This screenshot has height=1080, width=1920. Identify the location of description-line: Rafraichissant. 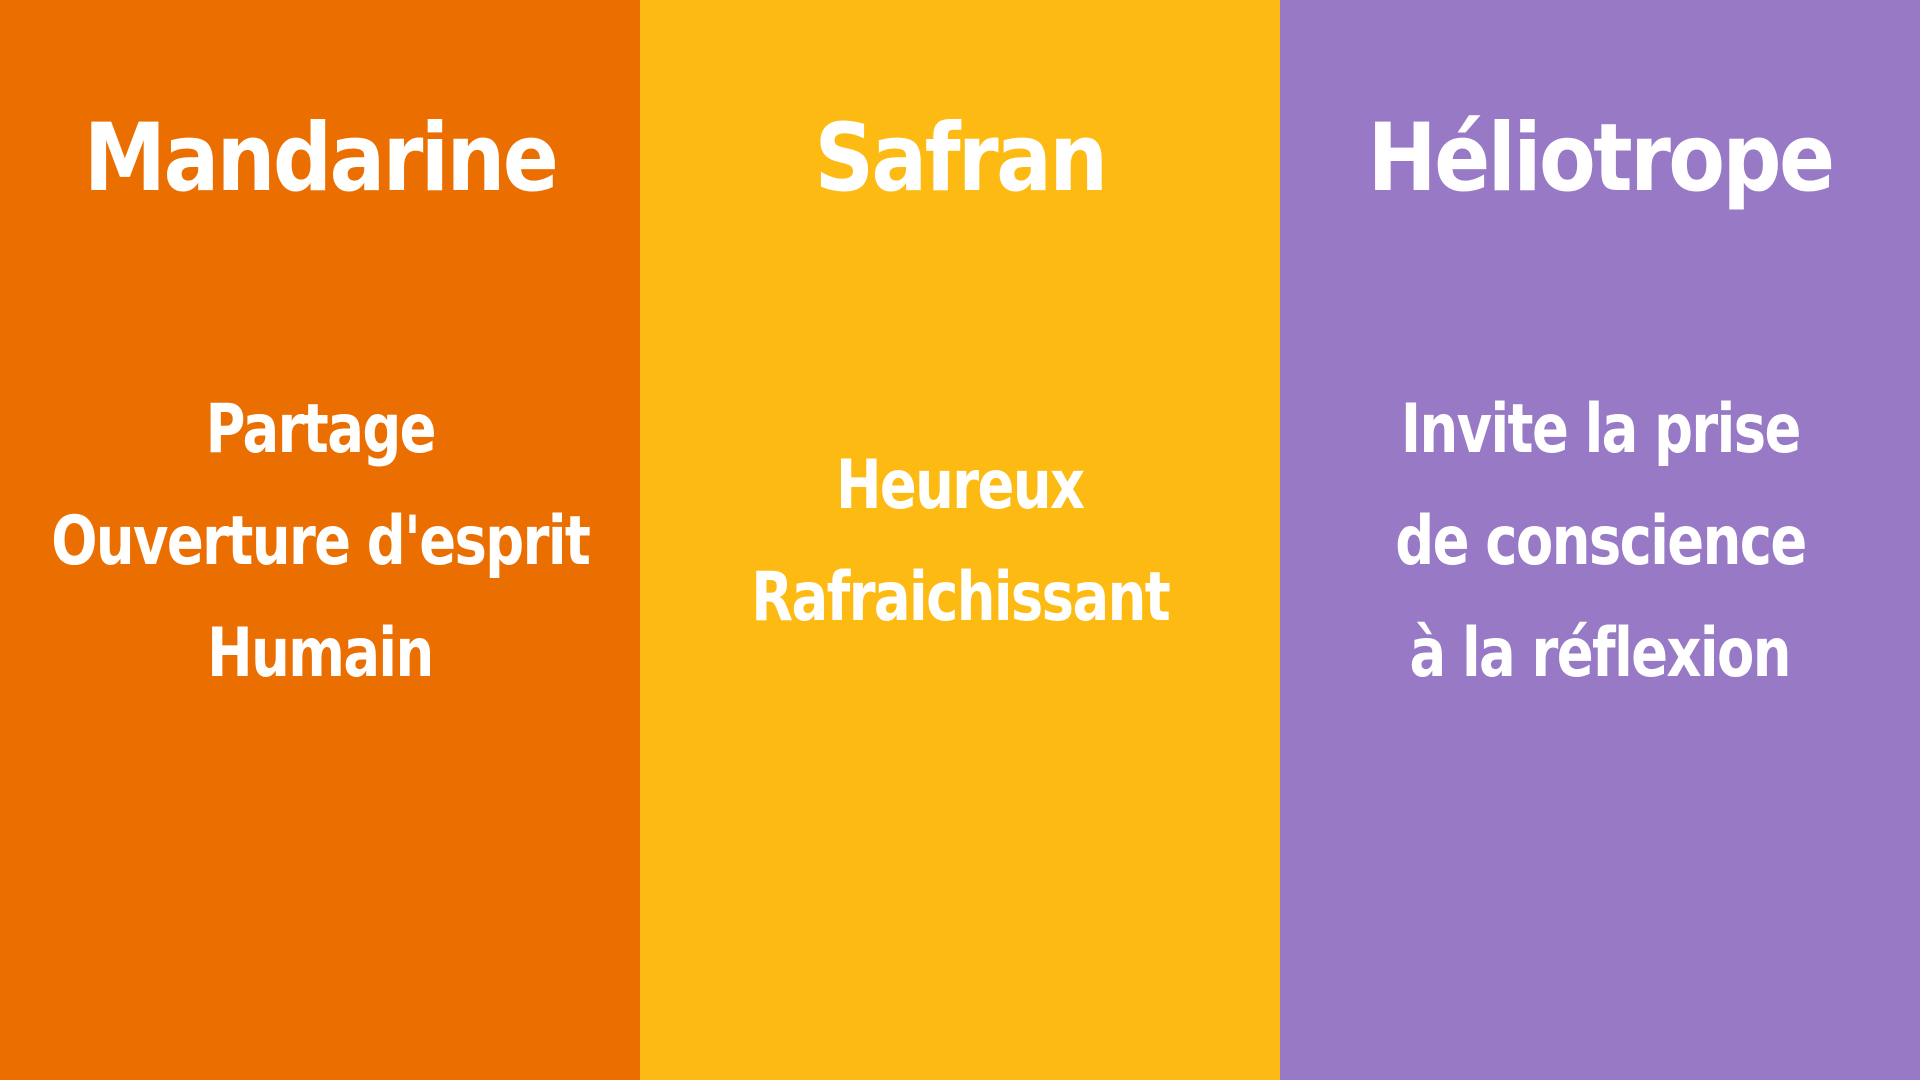
(960, 597).